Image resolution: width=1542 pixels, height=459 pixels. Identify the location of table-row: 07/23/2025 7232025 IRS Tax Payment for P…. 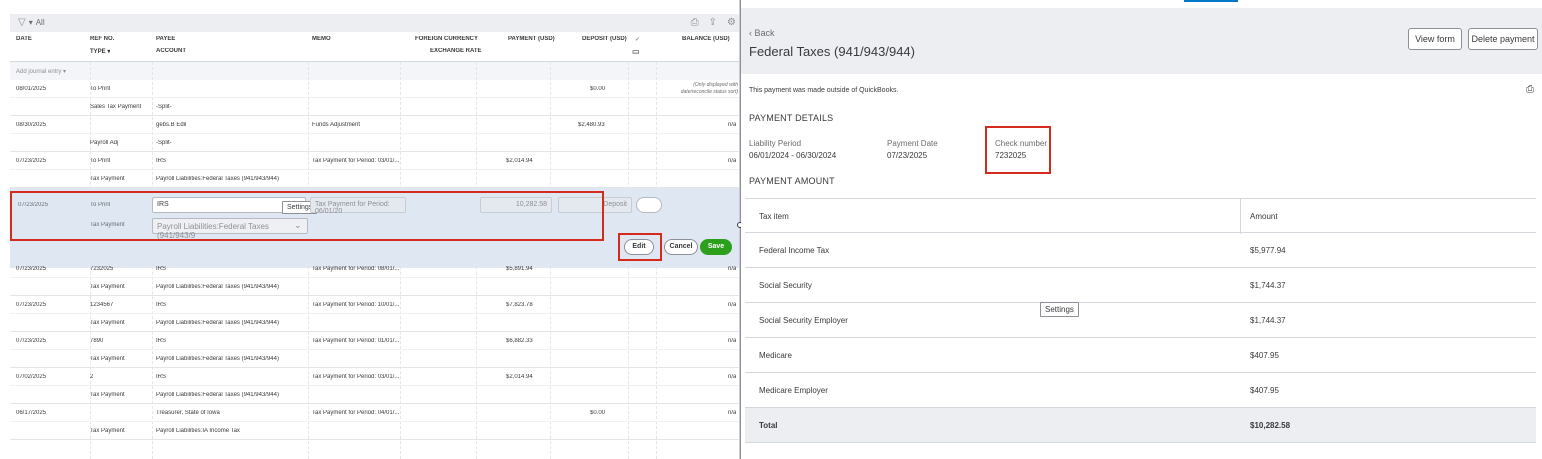
(374, 278).